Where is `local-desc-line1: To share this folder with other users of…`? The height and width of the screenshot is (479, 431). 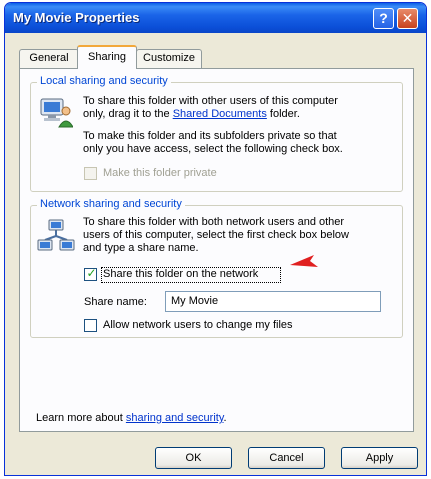
local-desc-line1: To share this folder with other users of… is located at coordinates (210, 101).